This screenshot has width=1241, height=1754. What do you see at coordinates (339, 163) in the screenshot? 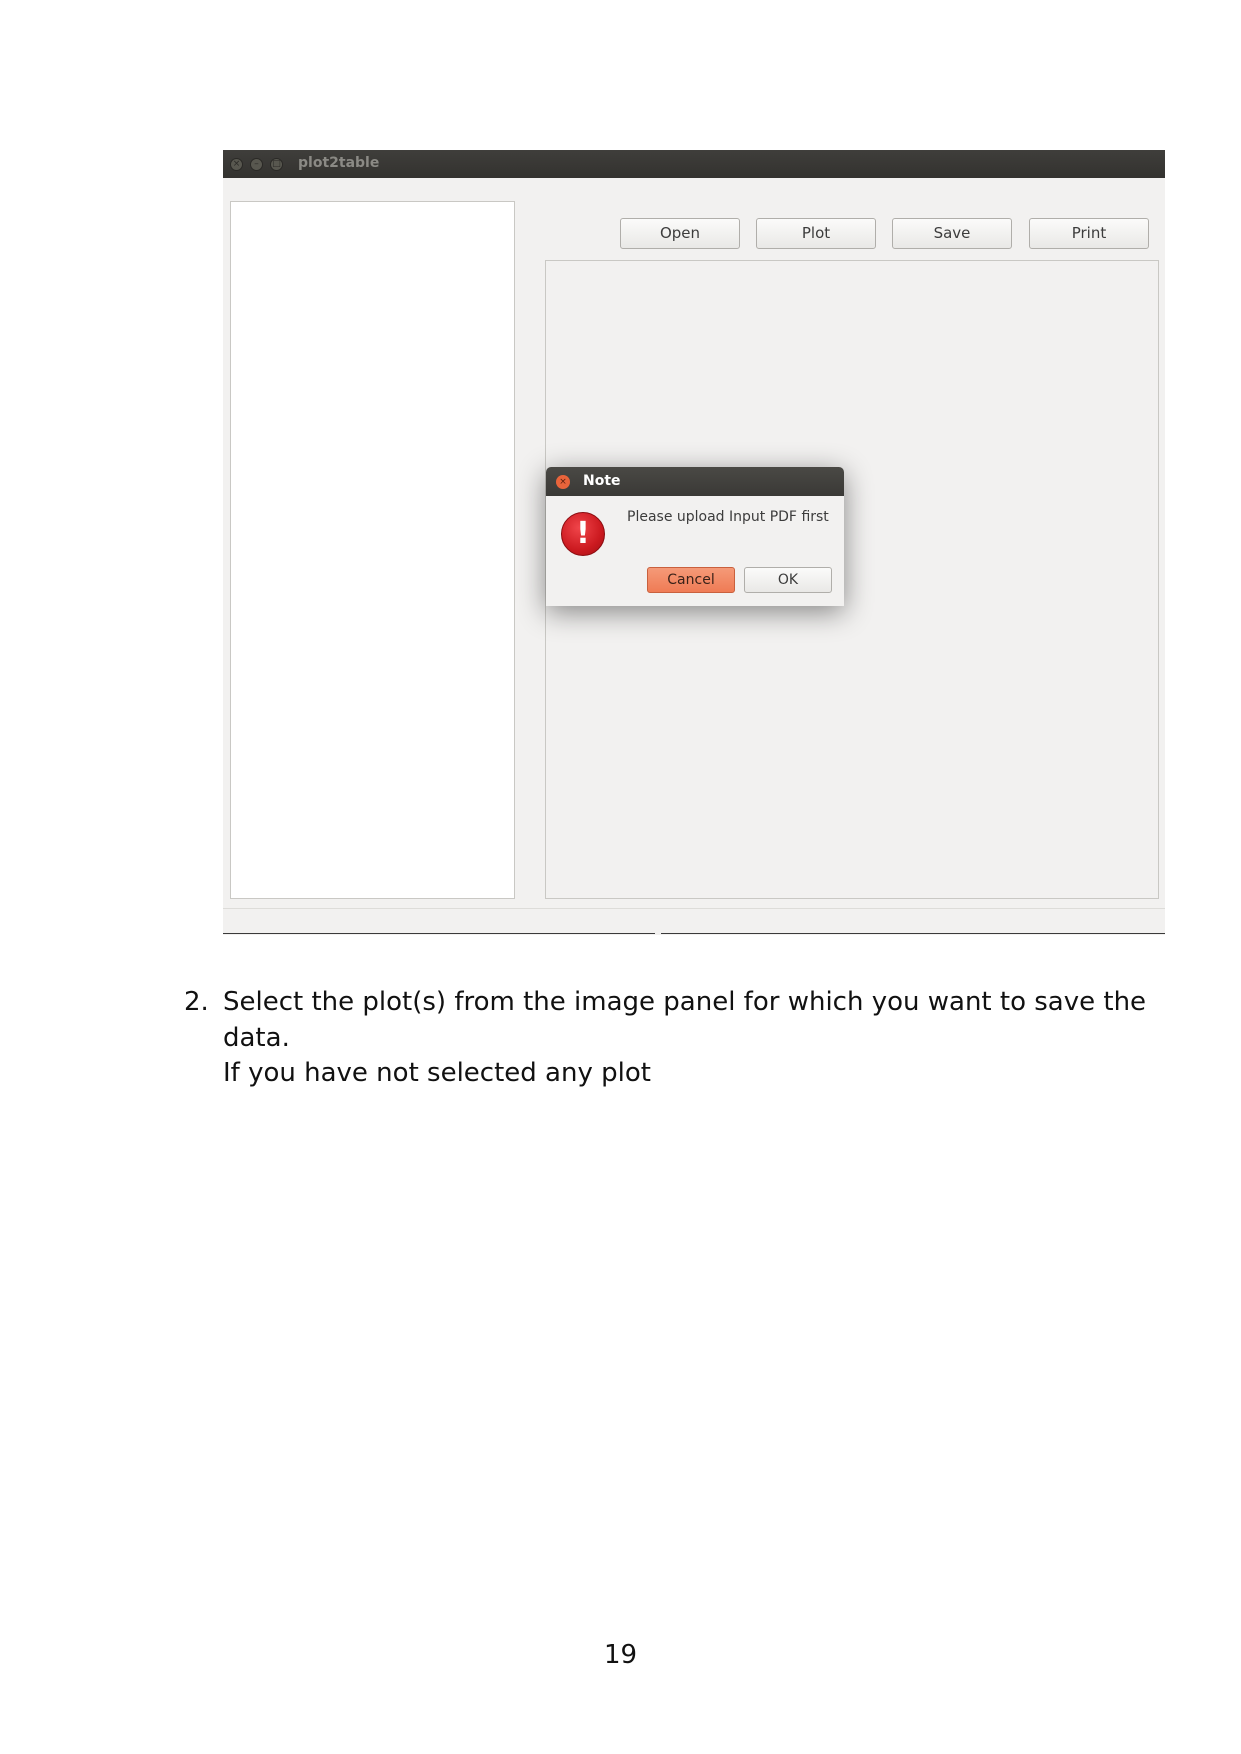
I see `window-title: plot2table` at bounding box center [339, 163].